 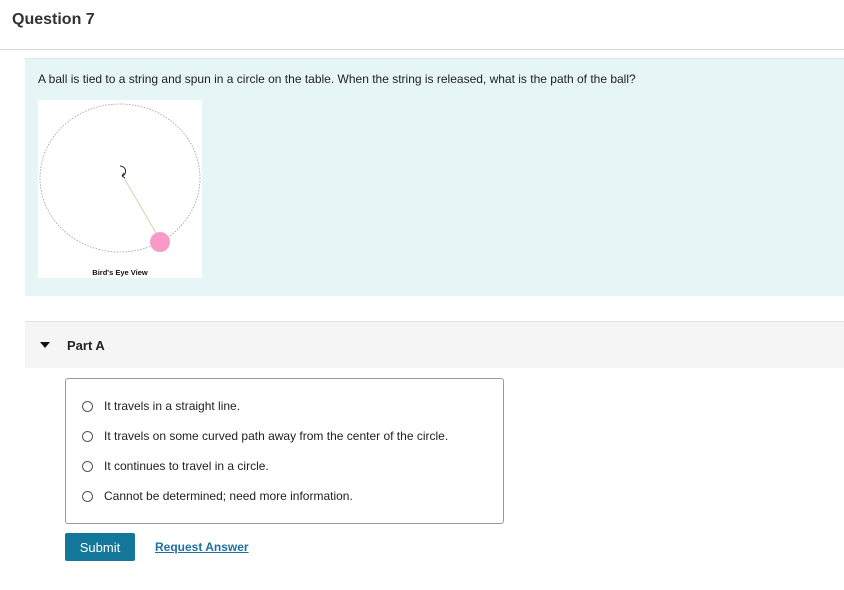 I want to click on option-text: It continues to travel in a circle., so click(x=186, y=466).